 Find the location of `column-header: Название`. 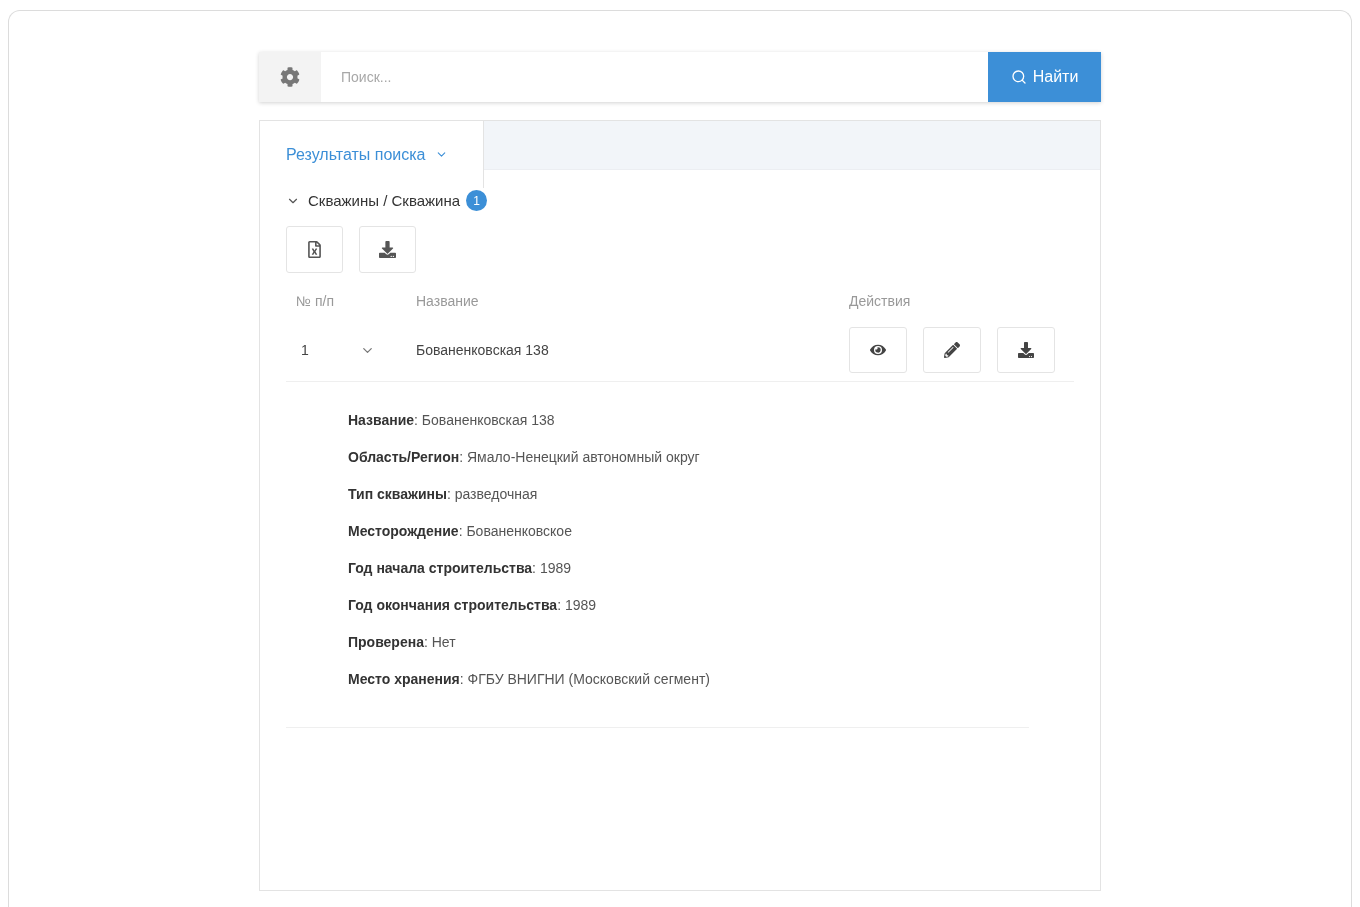

column-header: Название is located at coordinates (447, 301).